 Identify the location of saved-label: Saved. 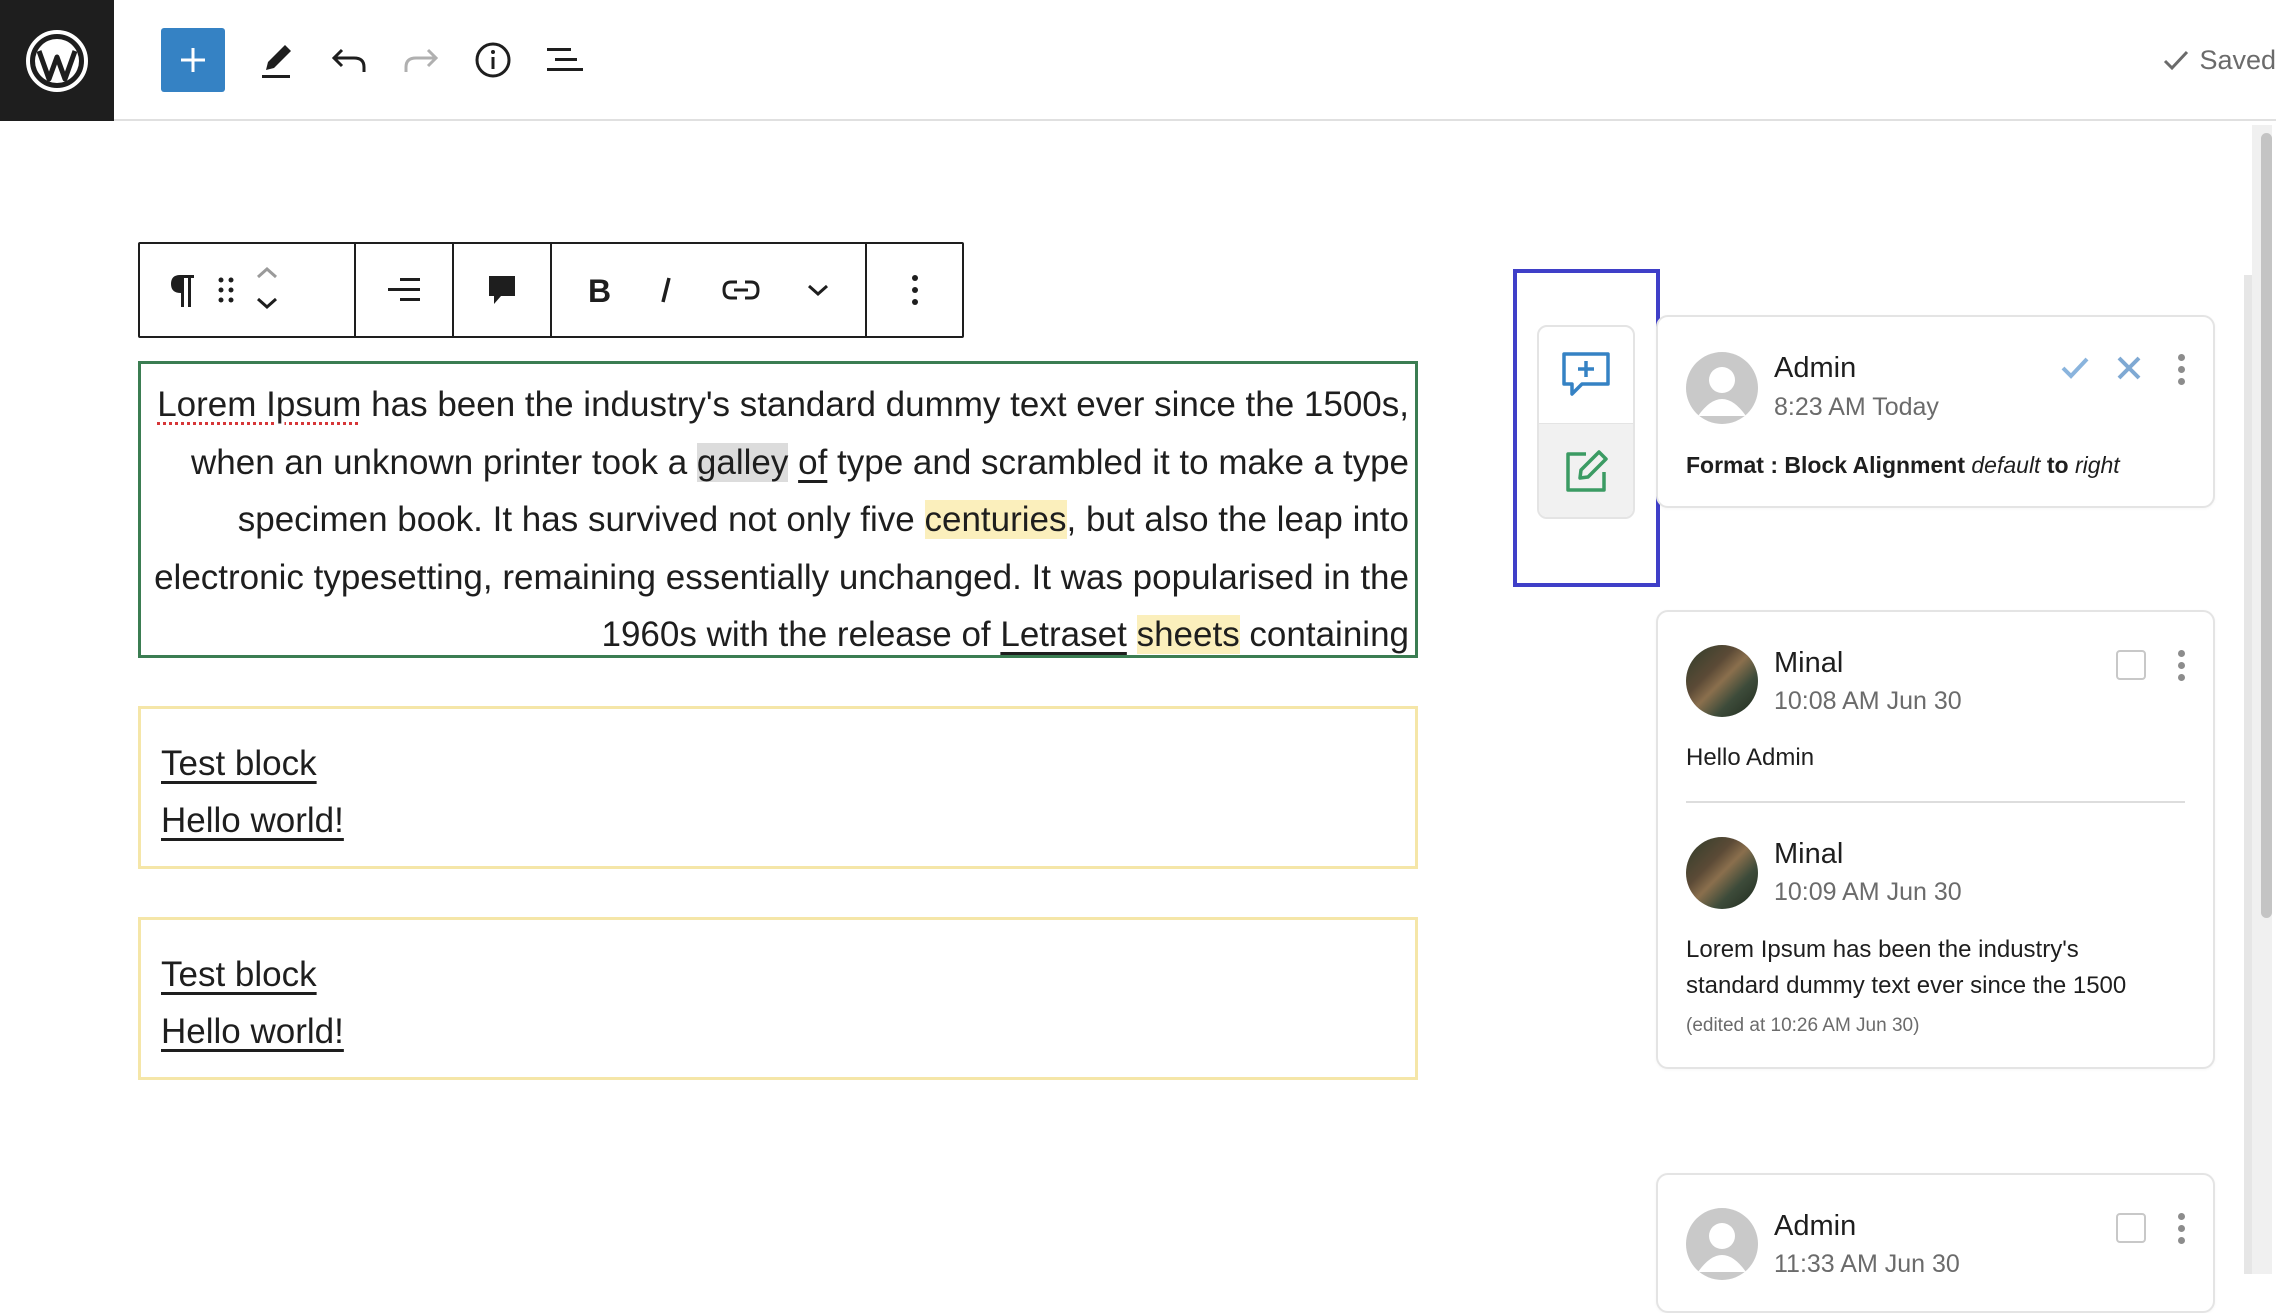
(2237, 59).